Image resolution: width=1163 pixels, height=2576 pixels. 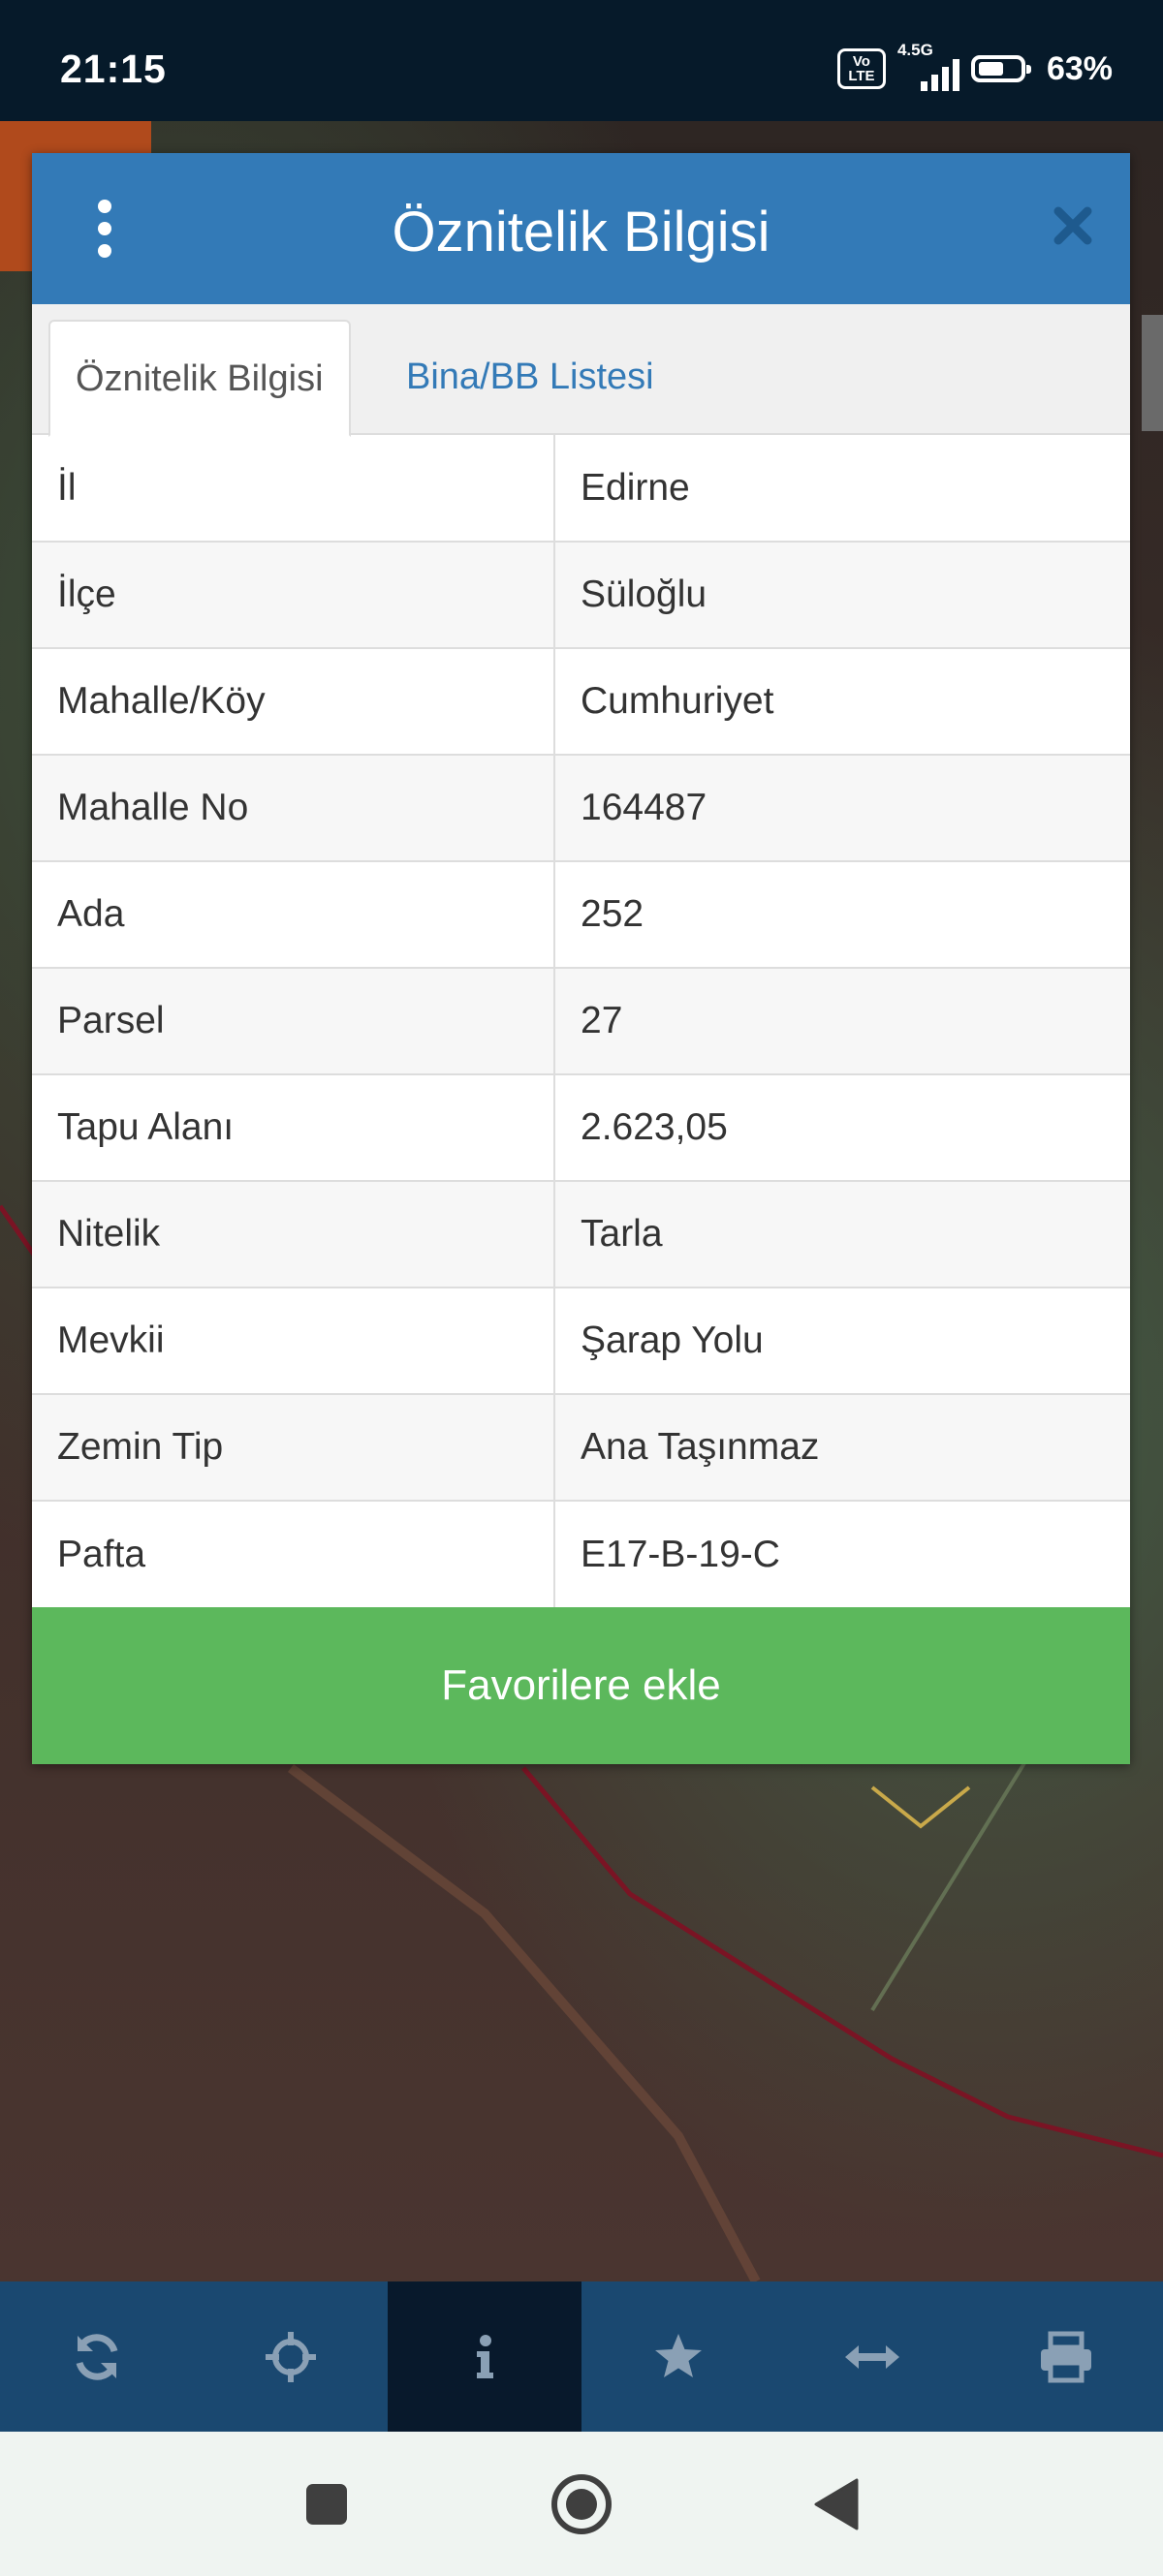 I want to click on info-icon, so click(x=485, y=2356).